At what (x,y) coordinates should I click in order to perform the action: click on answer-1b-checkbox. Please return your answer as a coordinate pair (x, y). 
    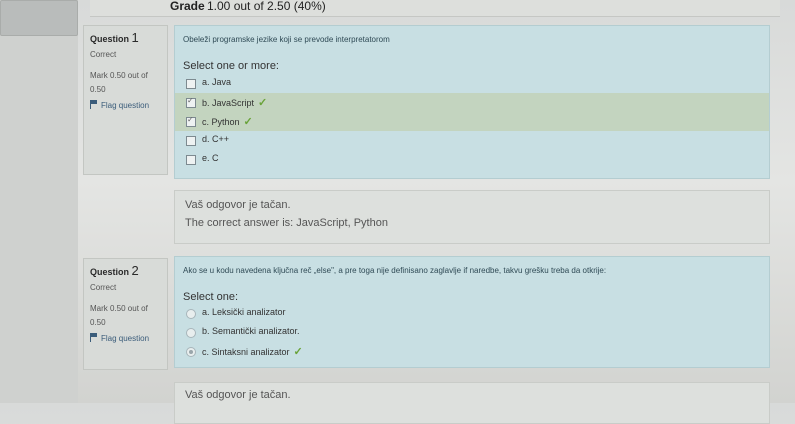
    Looking at the image, I should click on (191, 102).